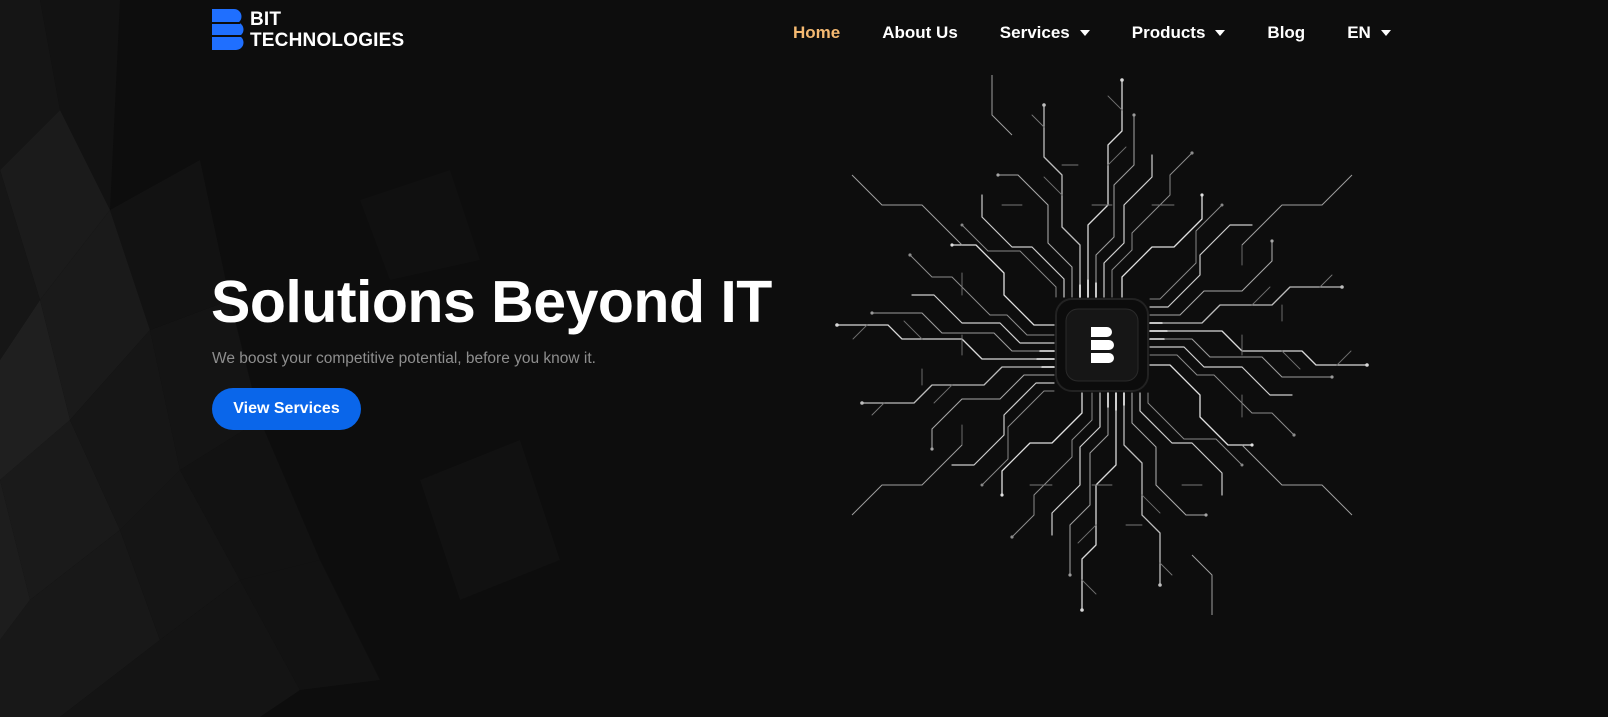 This screenshot has height=717, width=1608. What do you see at coordinates (286, 409) in the screenshot?
I see `view-services-button: View Services` at bounding box center [286, 409].